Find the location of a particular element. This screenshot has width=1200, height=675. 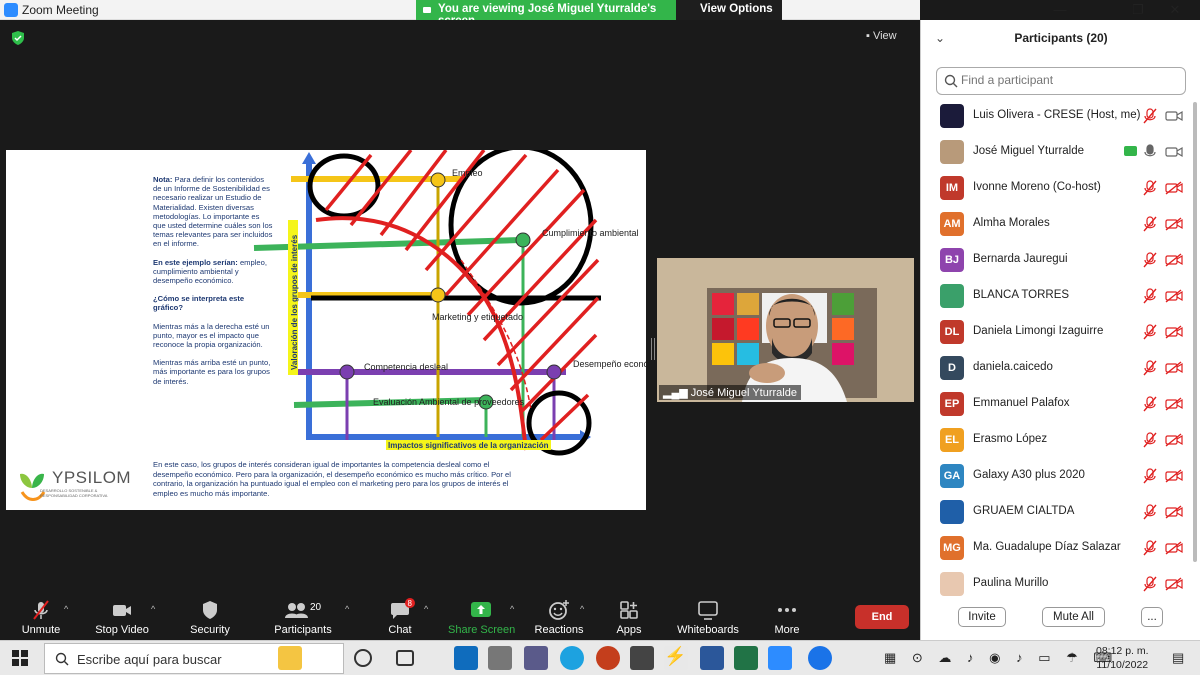

participant-row: EL Erasmo López is located at coordinates (1060, 440).